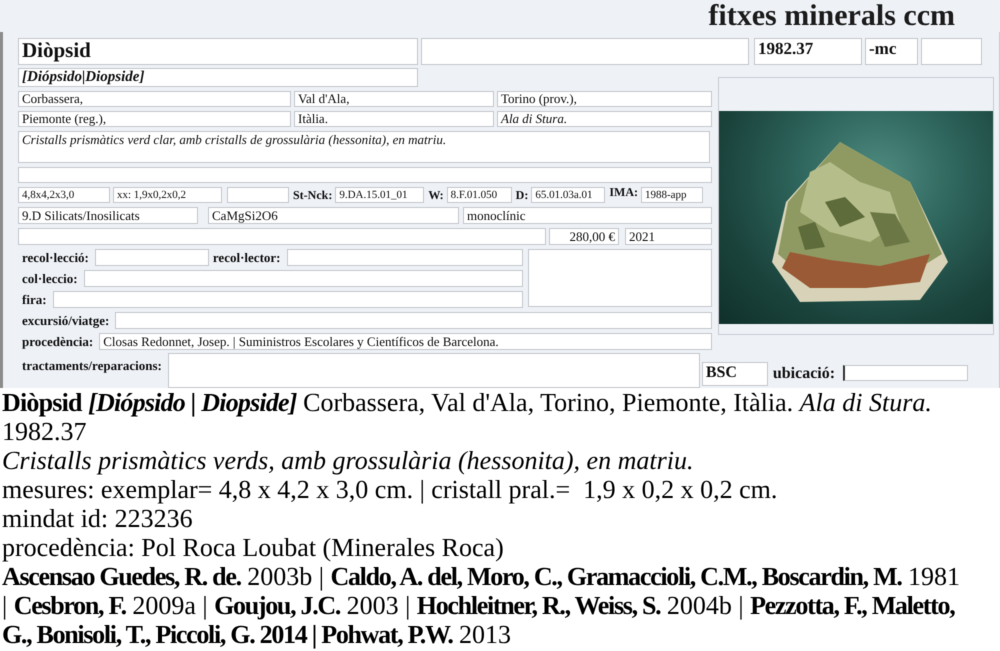 This screenshot has width=1000, height=651. What do you see at coordinates (167, 195) in the screenshot?
I see `crystal-size-field: xx: 1,9x0,2x0,2` at bounding box center [167, 195].